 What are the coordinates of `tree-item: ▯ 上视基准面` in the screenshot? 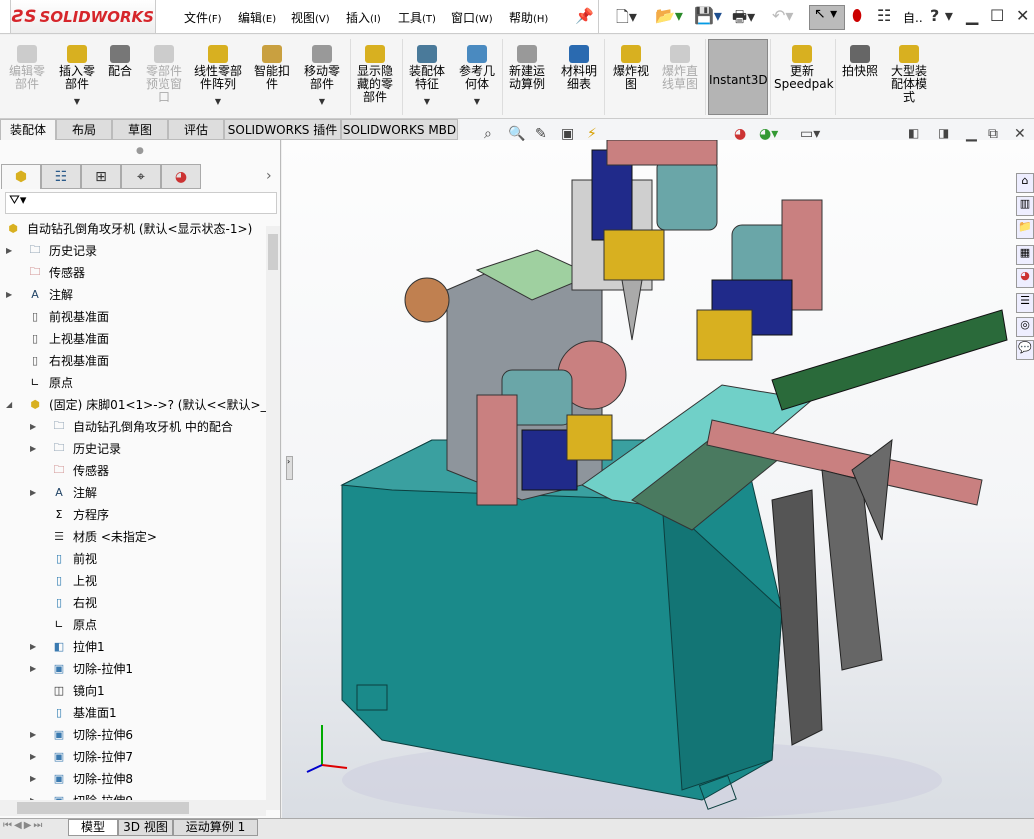 It's located at (57, 338).